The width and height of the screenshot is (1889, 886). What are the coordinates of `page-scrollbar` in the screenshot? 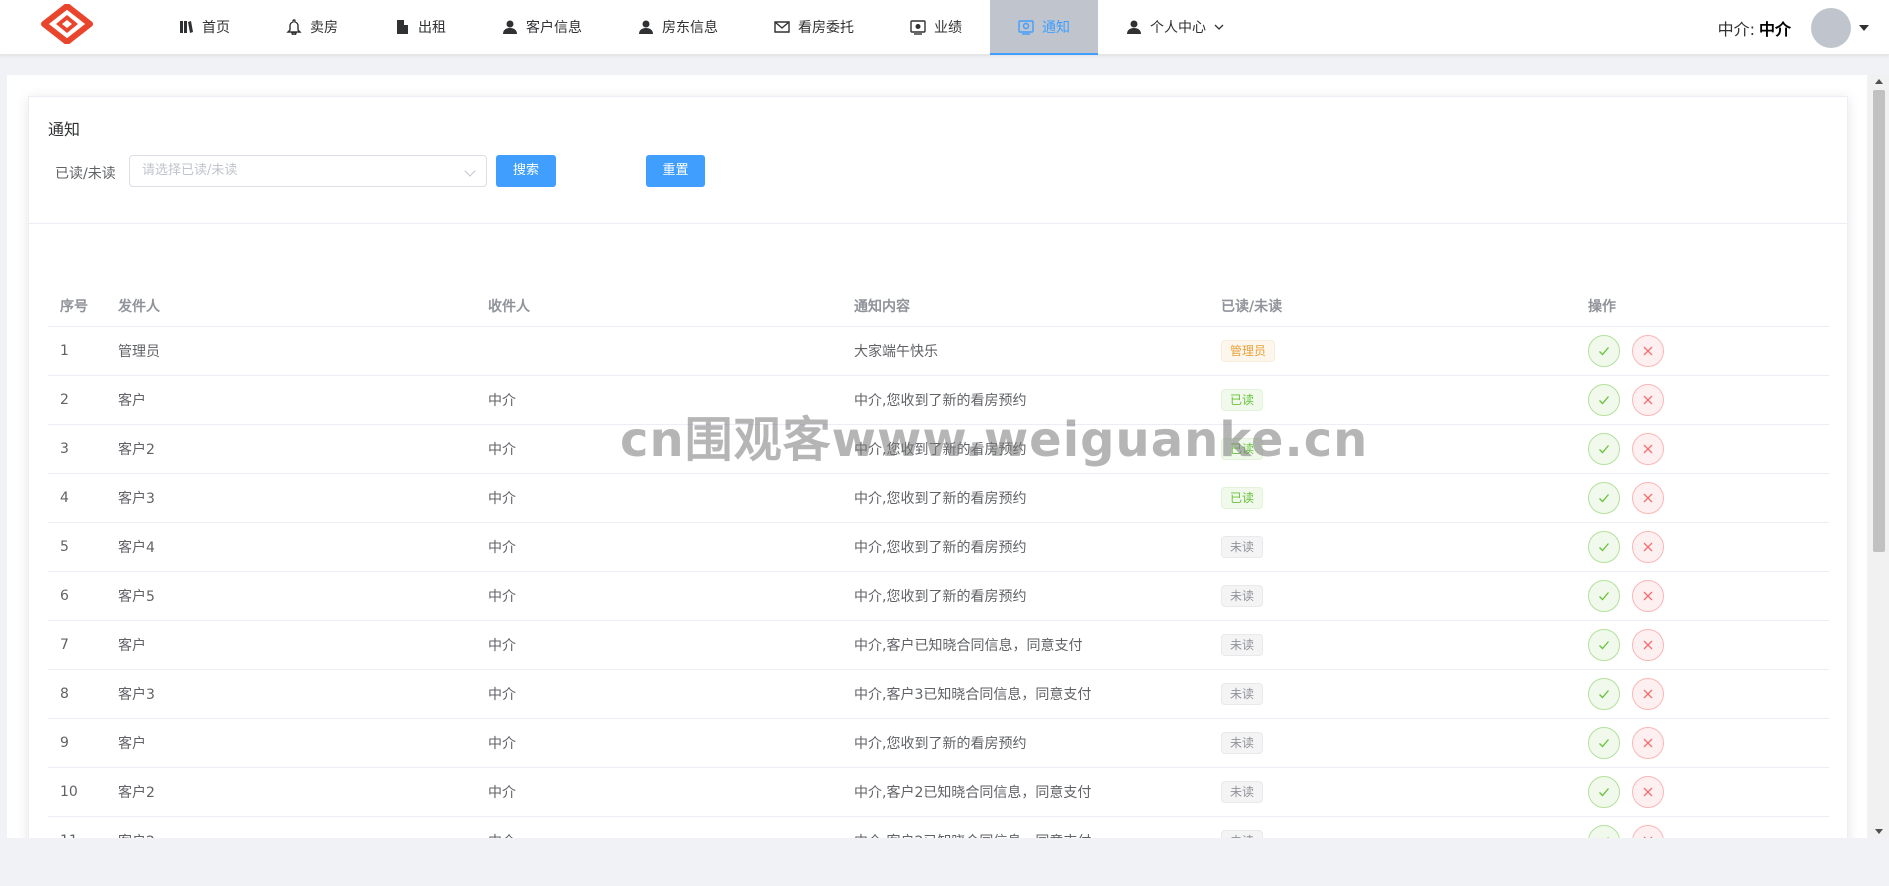 It's located at (1879, 456).